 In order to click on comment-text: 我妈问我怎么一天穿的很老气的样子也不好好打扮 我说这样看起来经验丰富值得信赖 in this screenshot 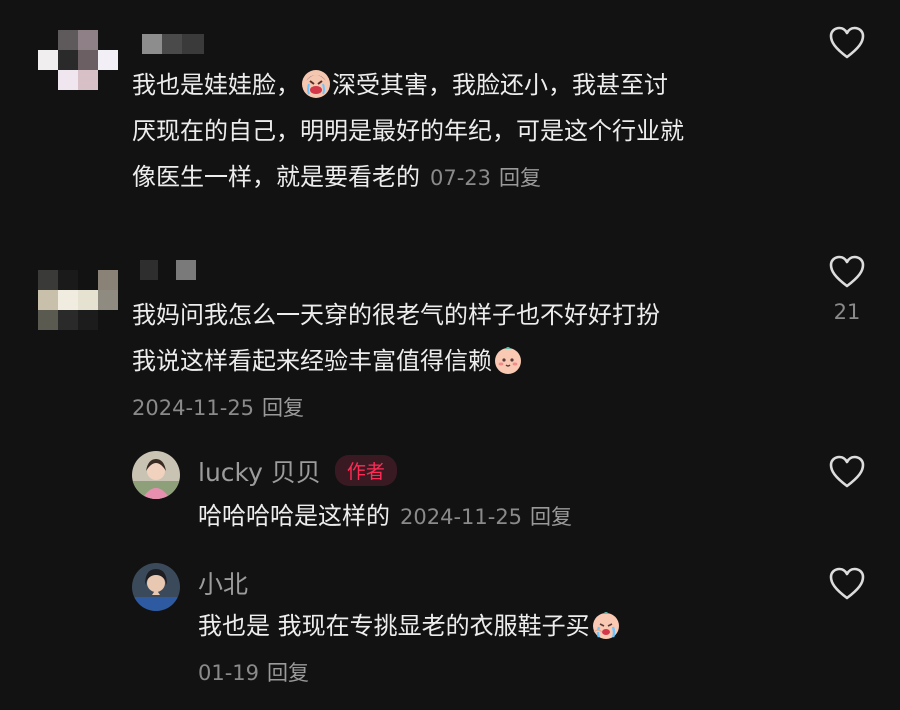, I will do `click(396, 338)`.